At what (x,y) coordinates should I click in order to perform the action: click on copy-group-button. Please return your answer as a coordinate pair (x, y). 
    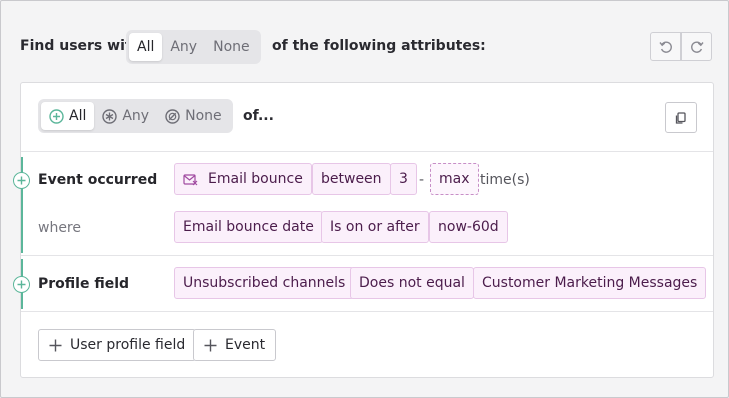
    Looking at the image, I should click on (681, 117).